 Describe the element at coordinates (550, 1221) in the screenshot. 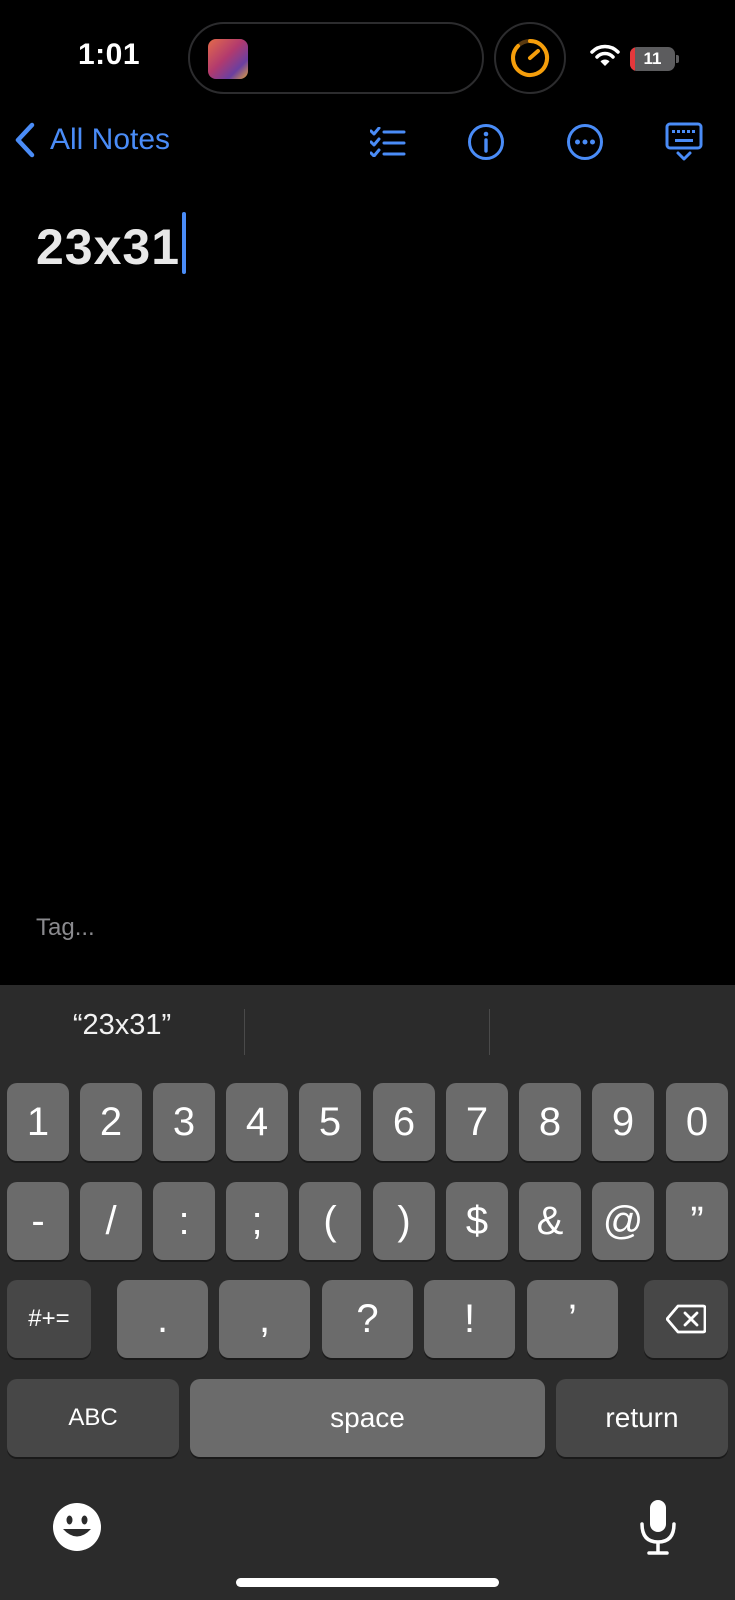

I see `key-ampersand: &` at that location.